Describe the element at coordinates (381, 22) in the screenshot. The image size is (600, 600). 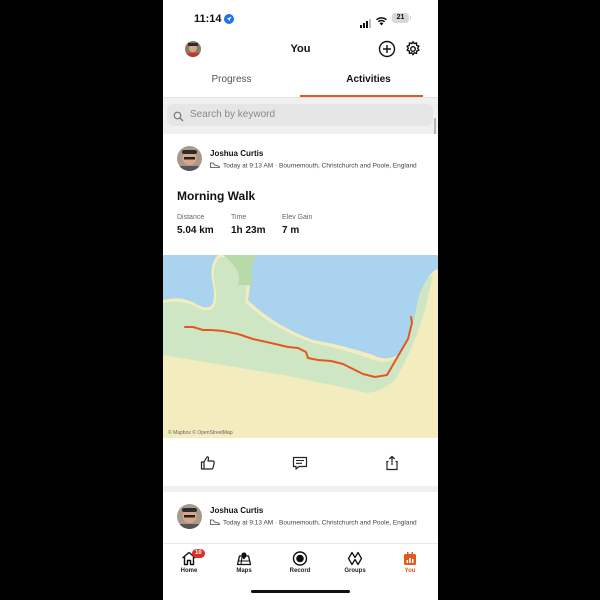
I see `wifi-icon` at that location.